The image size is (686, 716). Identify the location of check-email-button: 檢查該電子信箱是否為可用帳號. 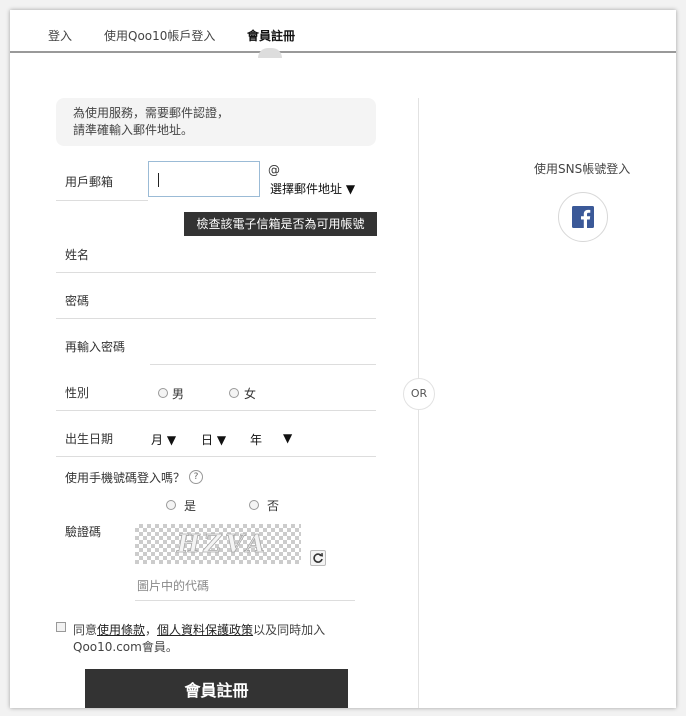
(280, 224).